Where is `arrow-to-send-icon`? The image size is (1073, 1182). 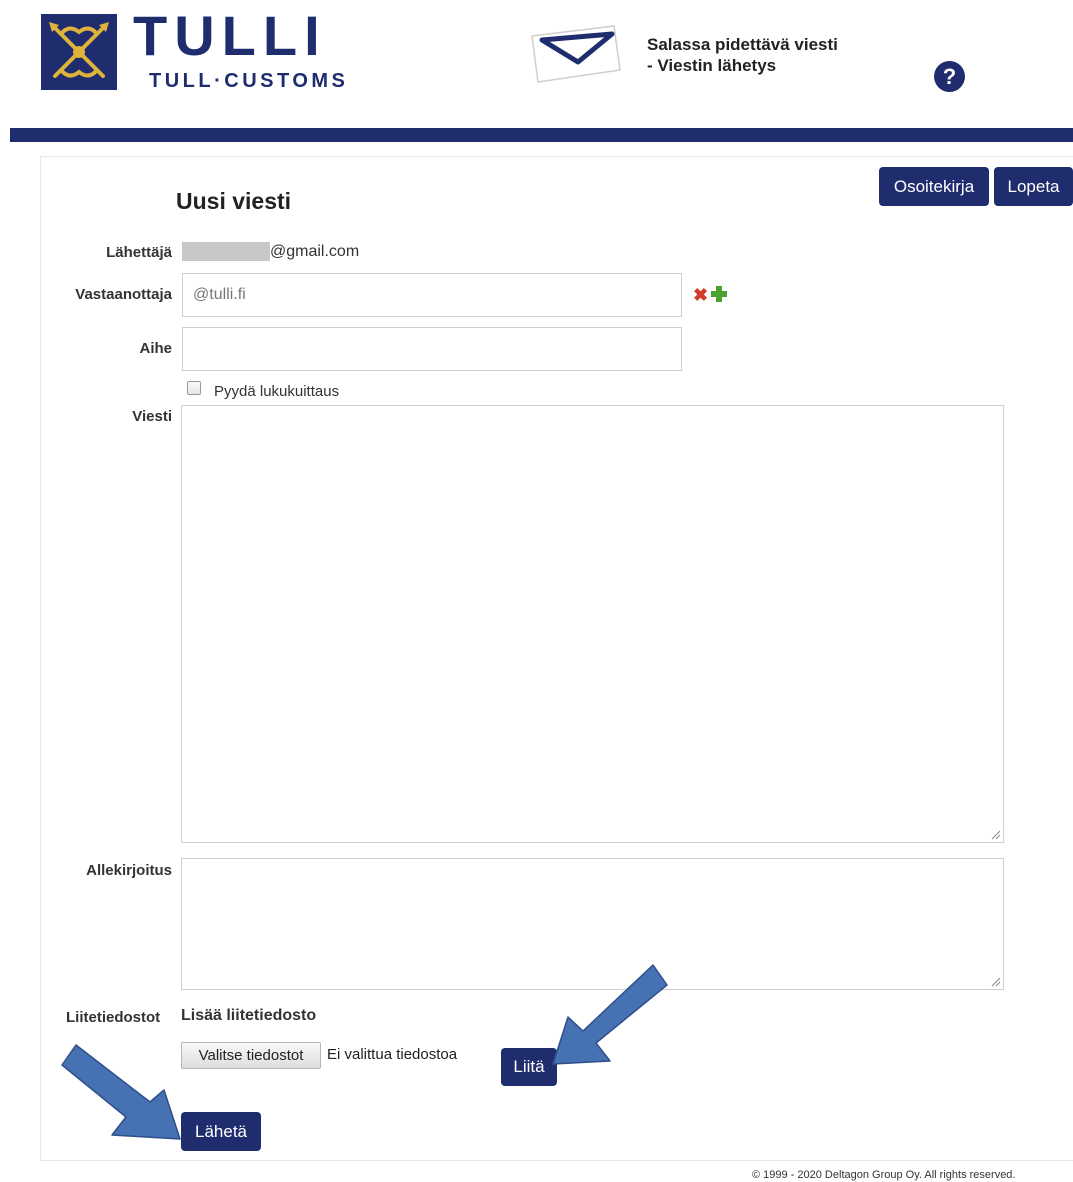
arrow-to-send-icon is located at coordinates (121, 1092).